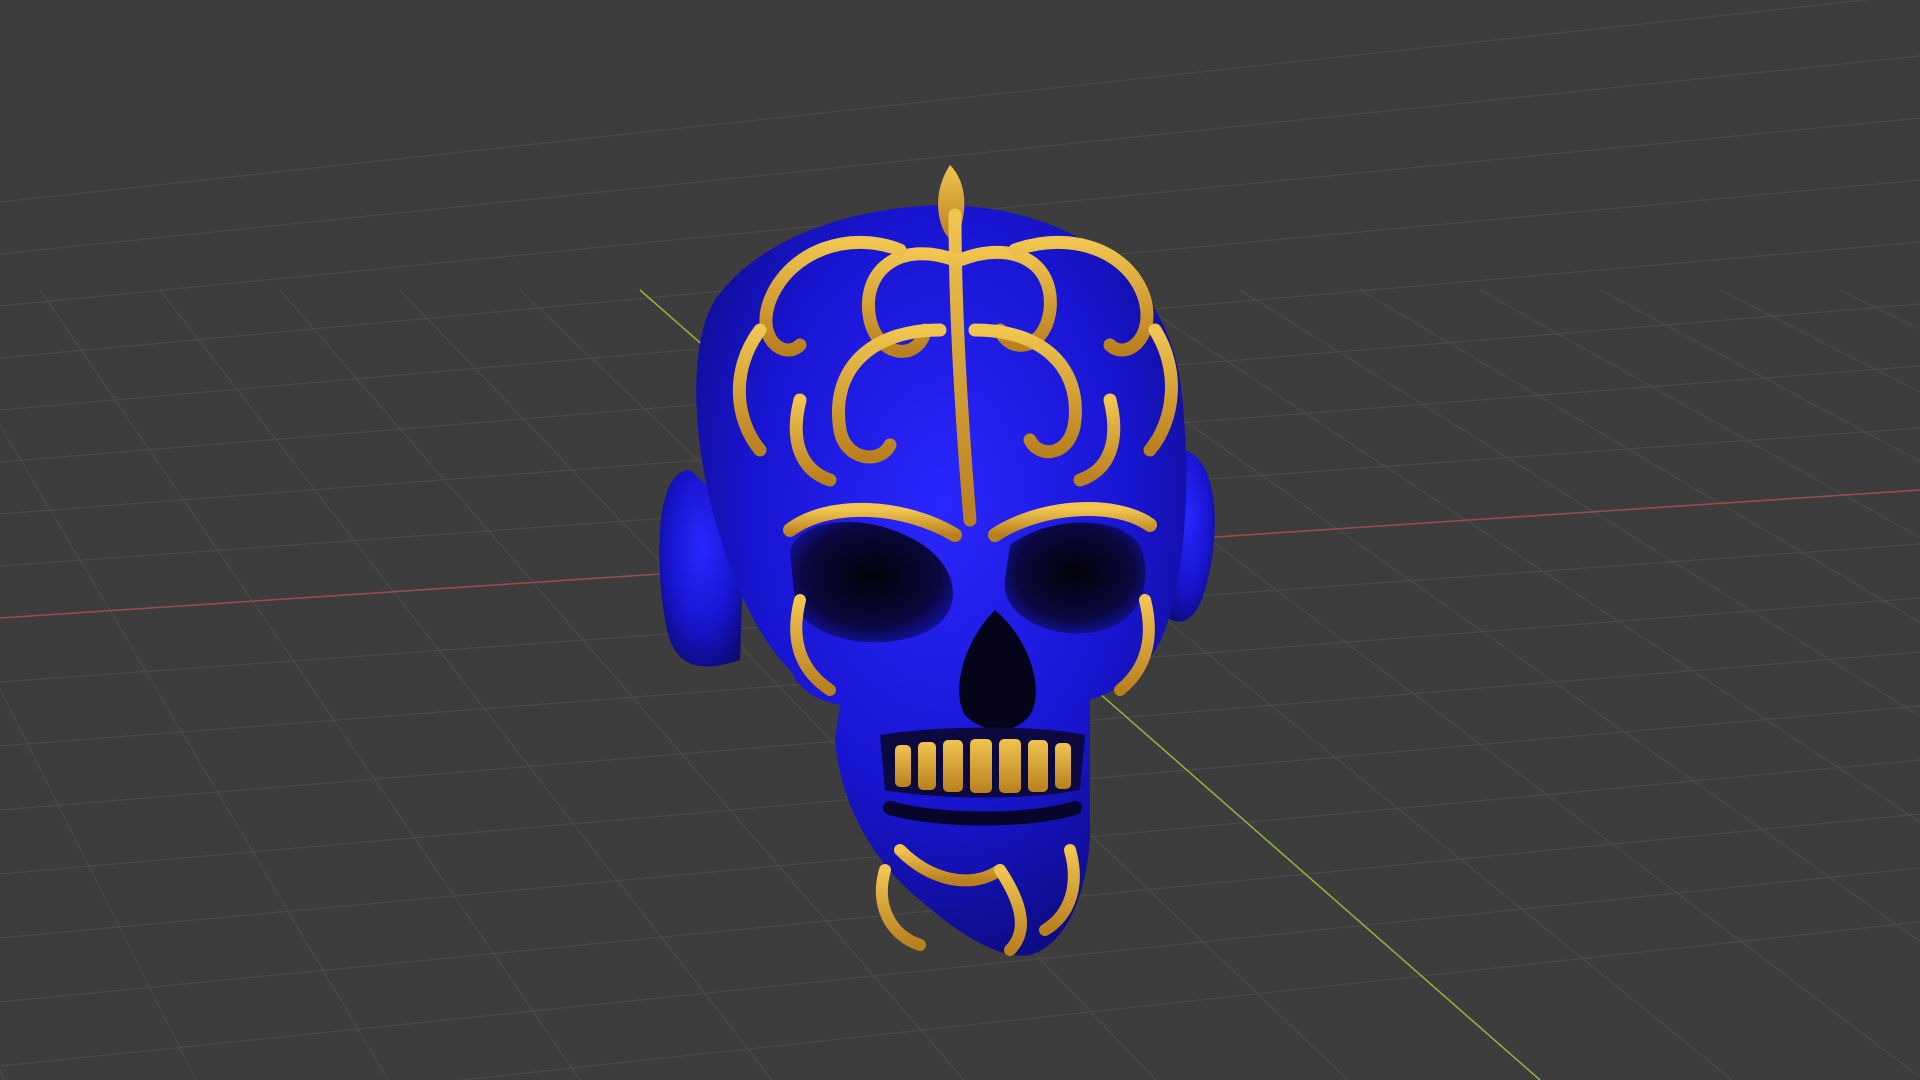 This screenshot has height=1080, width=1920. Describe the element at coordinates (1075, 578) in the screenshot. I see `right-eye-socket` at that location.